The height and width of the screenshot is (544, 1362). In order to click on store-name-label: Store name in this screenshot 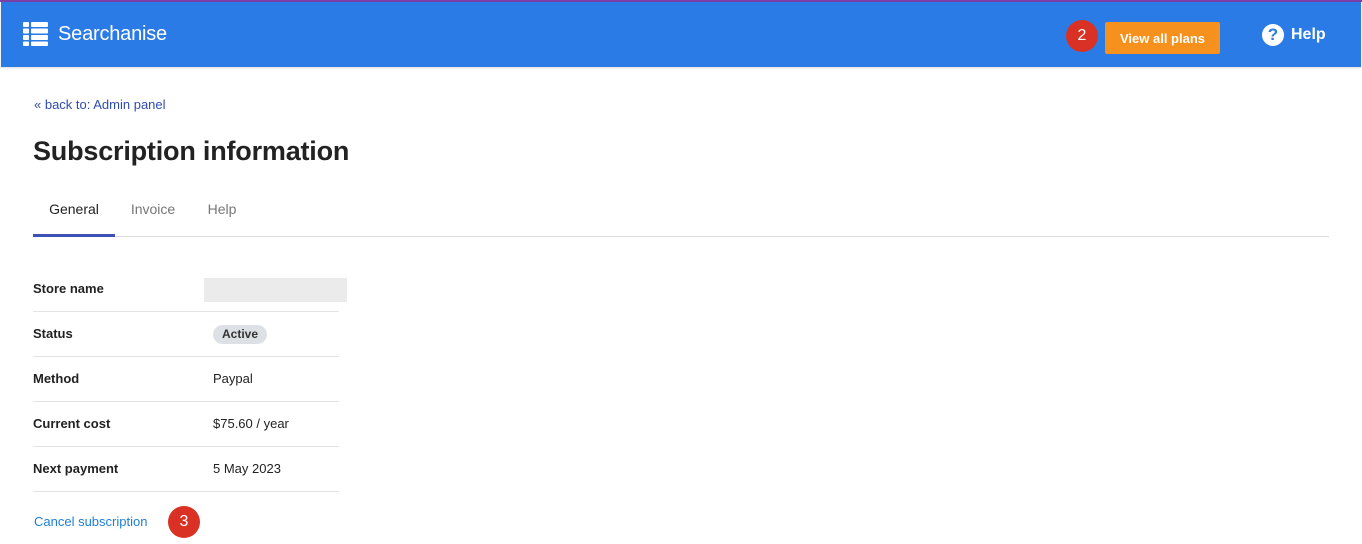, I will do `click(68, 288)`.